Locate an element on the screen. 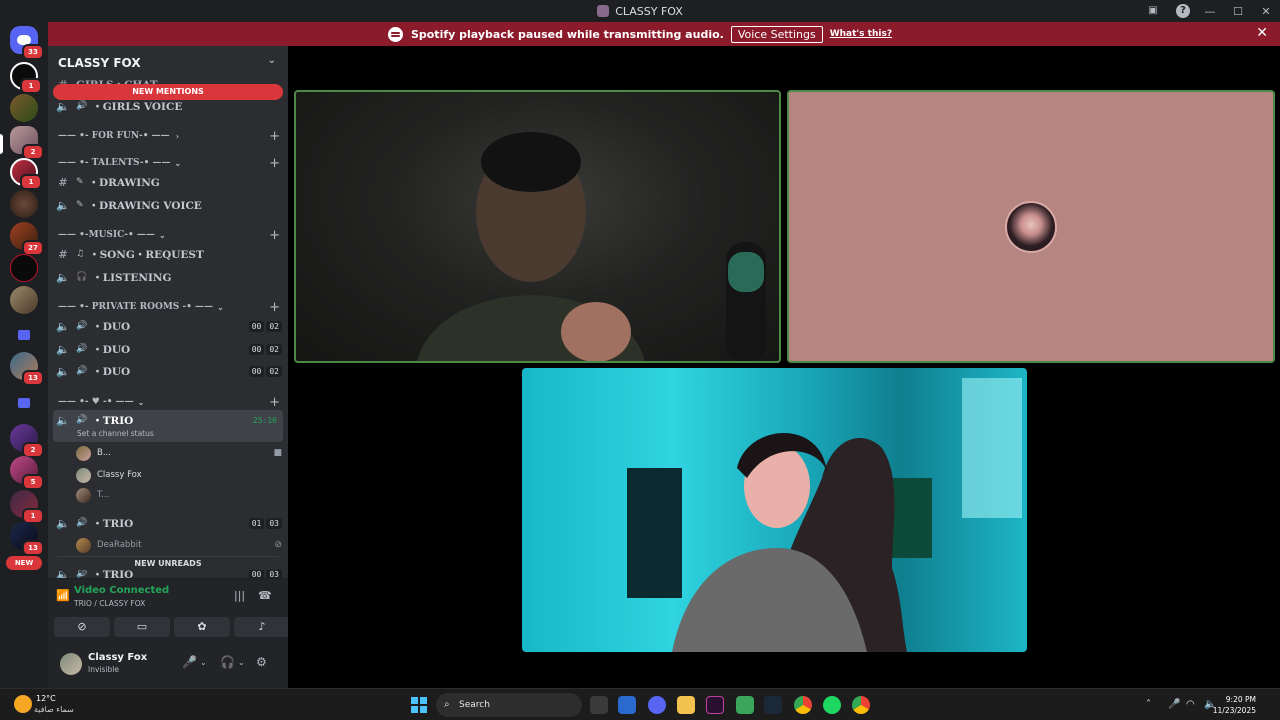 The image size is (1280, 720). screen-share-icon: ▣ is located at coordinates (1153, 11).